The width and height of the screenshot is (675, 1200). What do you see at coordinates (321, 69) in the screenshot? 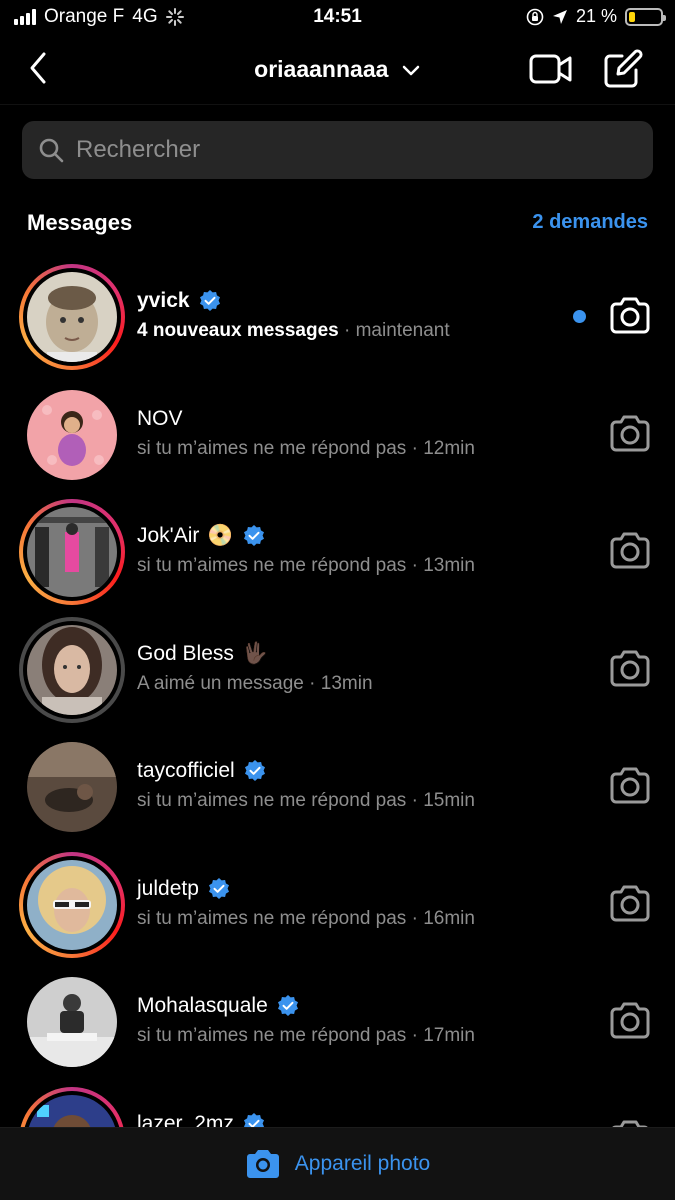
I see `username-title: oriaaannaaa` at bounding box center [321, 69].